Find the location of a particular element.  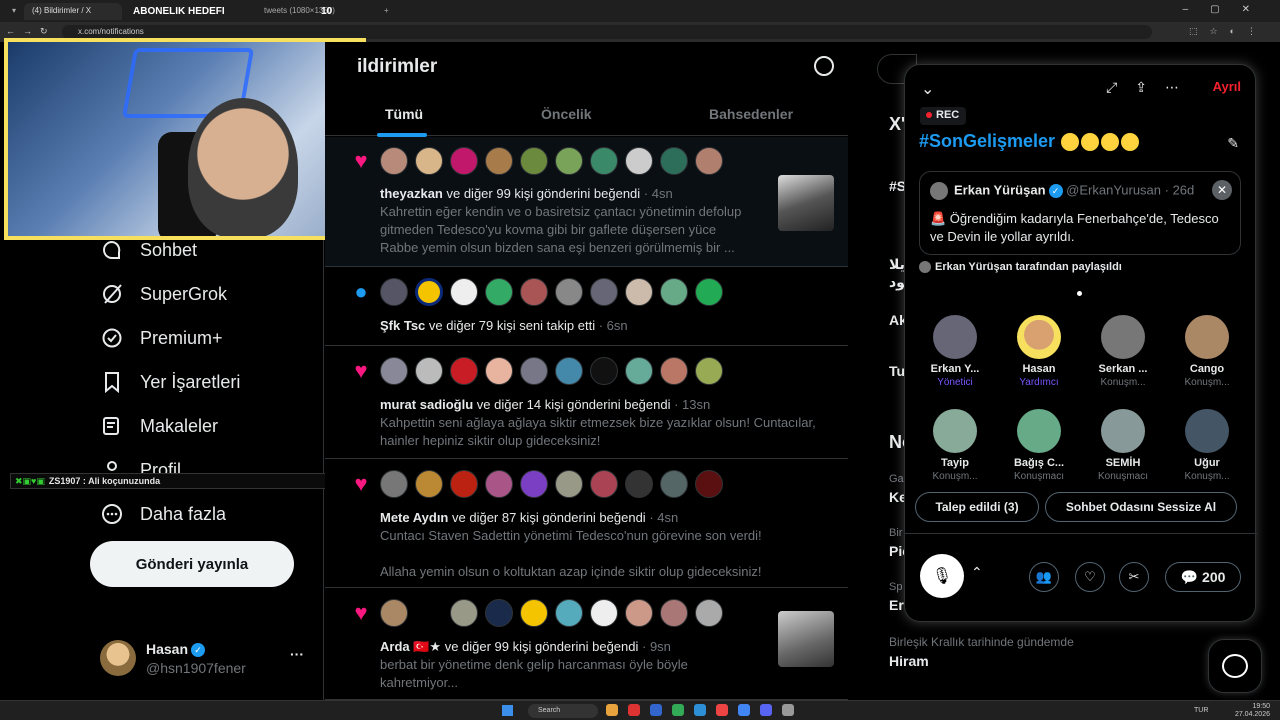

more-dots-icon: ··· is located at coordinates (297, 654).